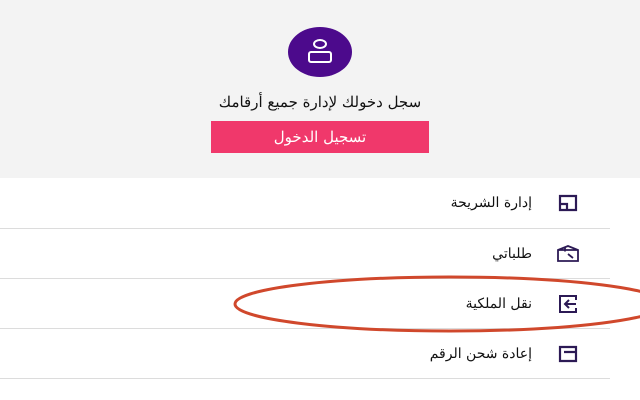 The width and height of the screenshot is (640, 400). What do you see at coordinates (305, 203) in the screenshot?
I see `menu-item: إدارة الشريحة` at bounding box center [305, 203].